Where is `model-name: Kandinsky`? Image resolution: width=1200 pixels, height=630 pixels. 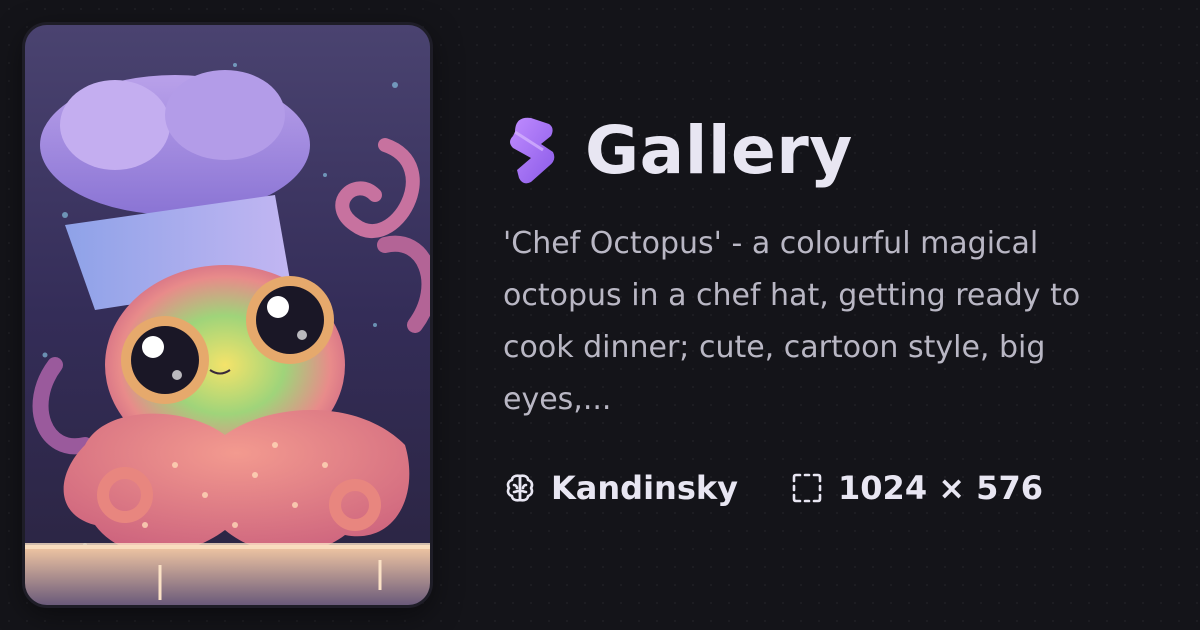 model-name: Kandinsky is located at coordinates (645, 488).